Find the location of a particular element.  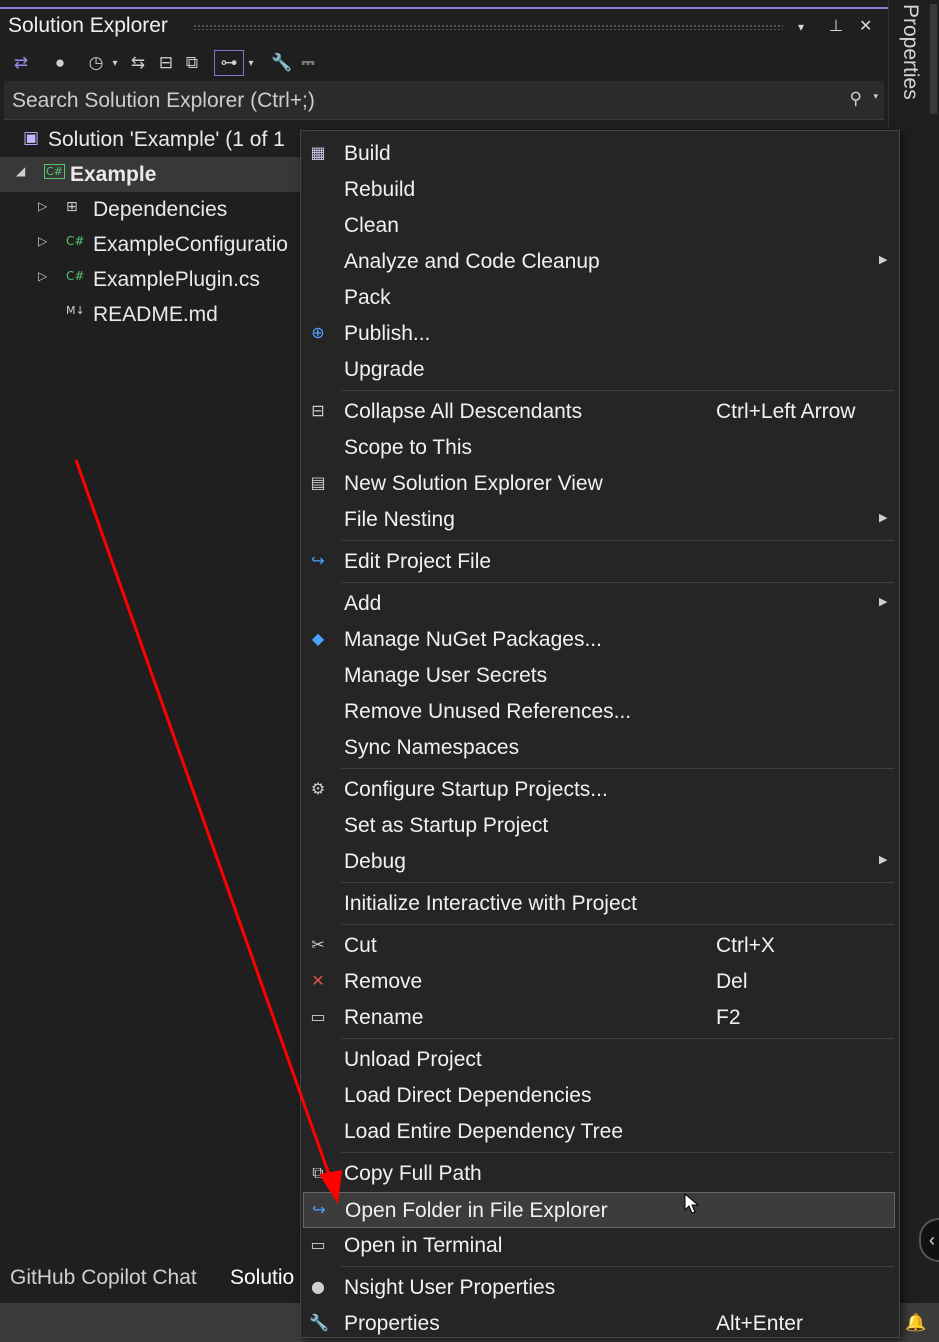

annotation-arrow-line is located at coordinates (204, 821).